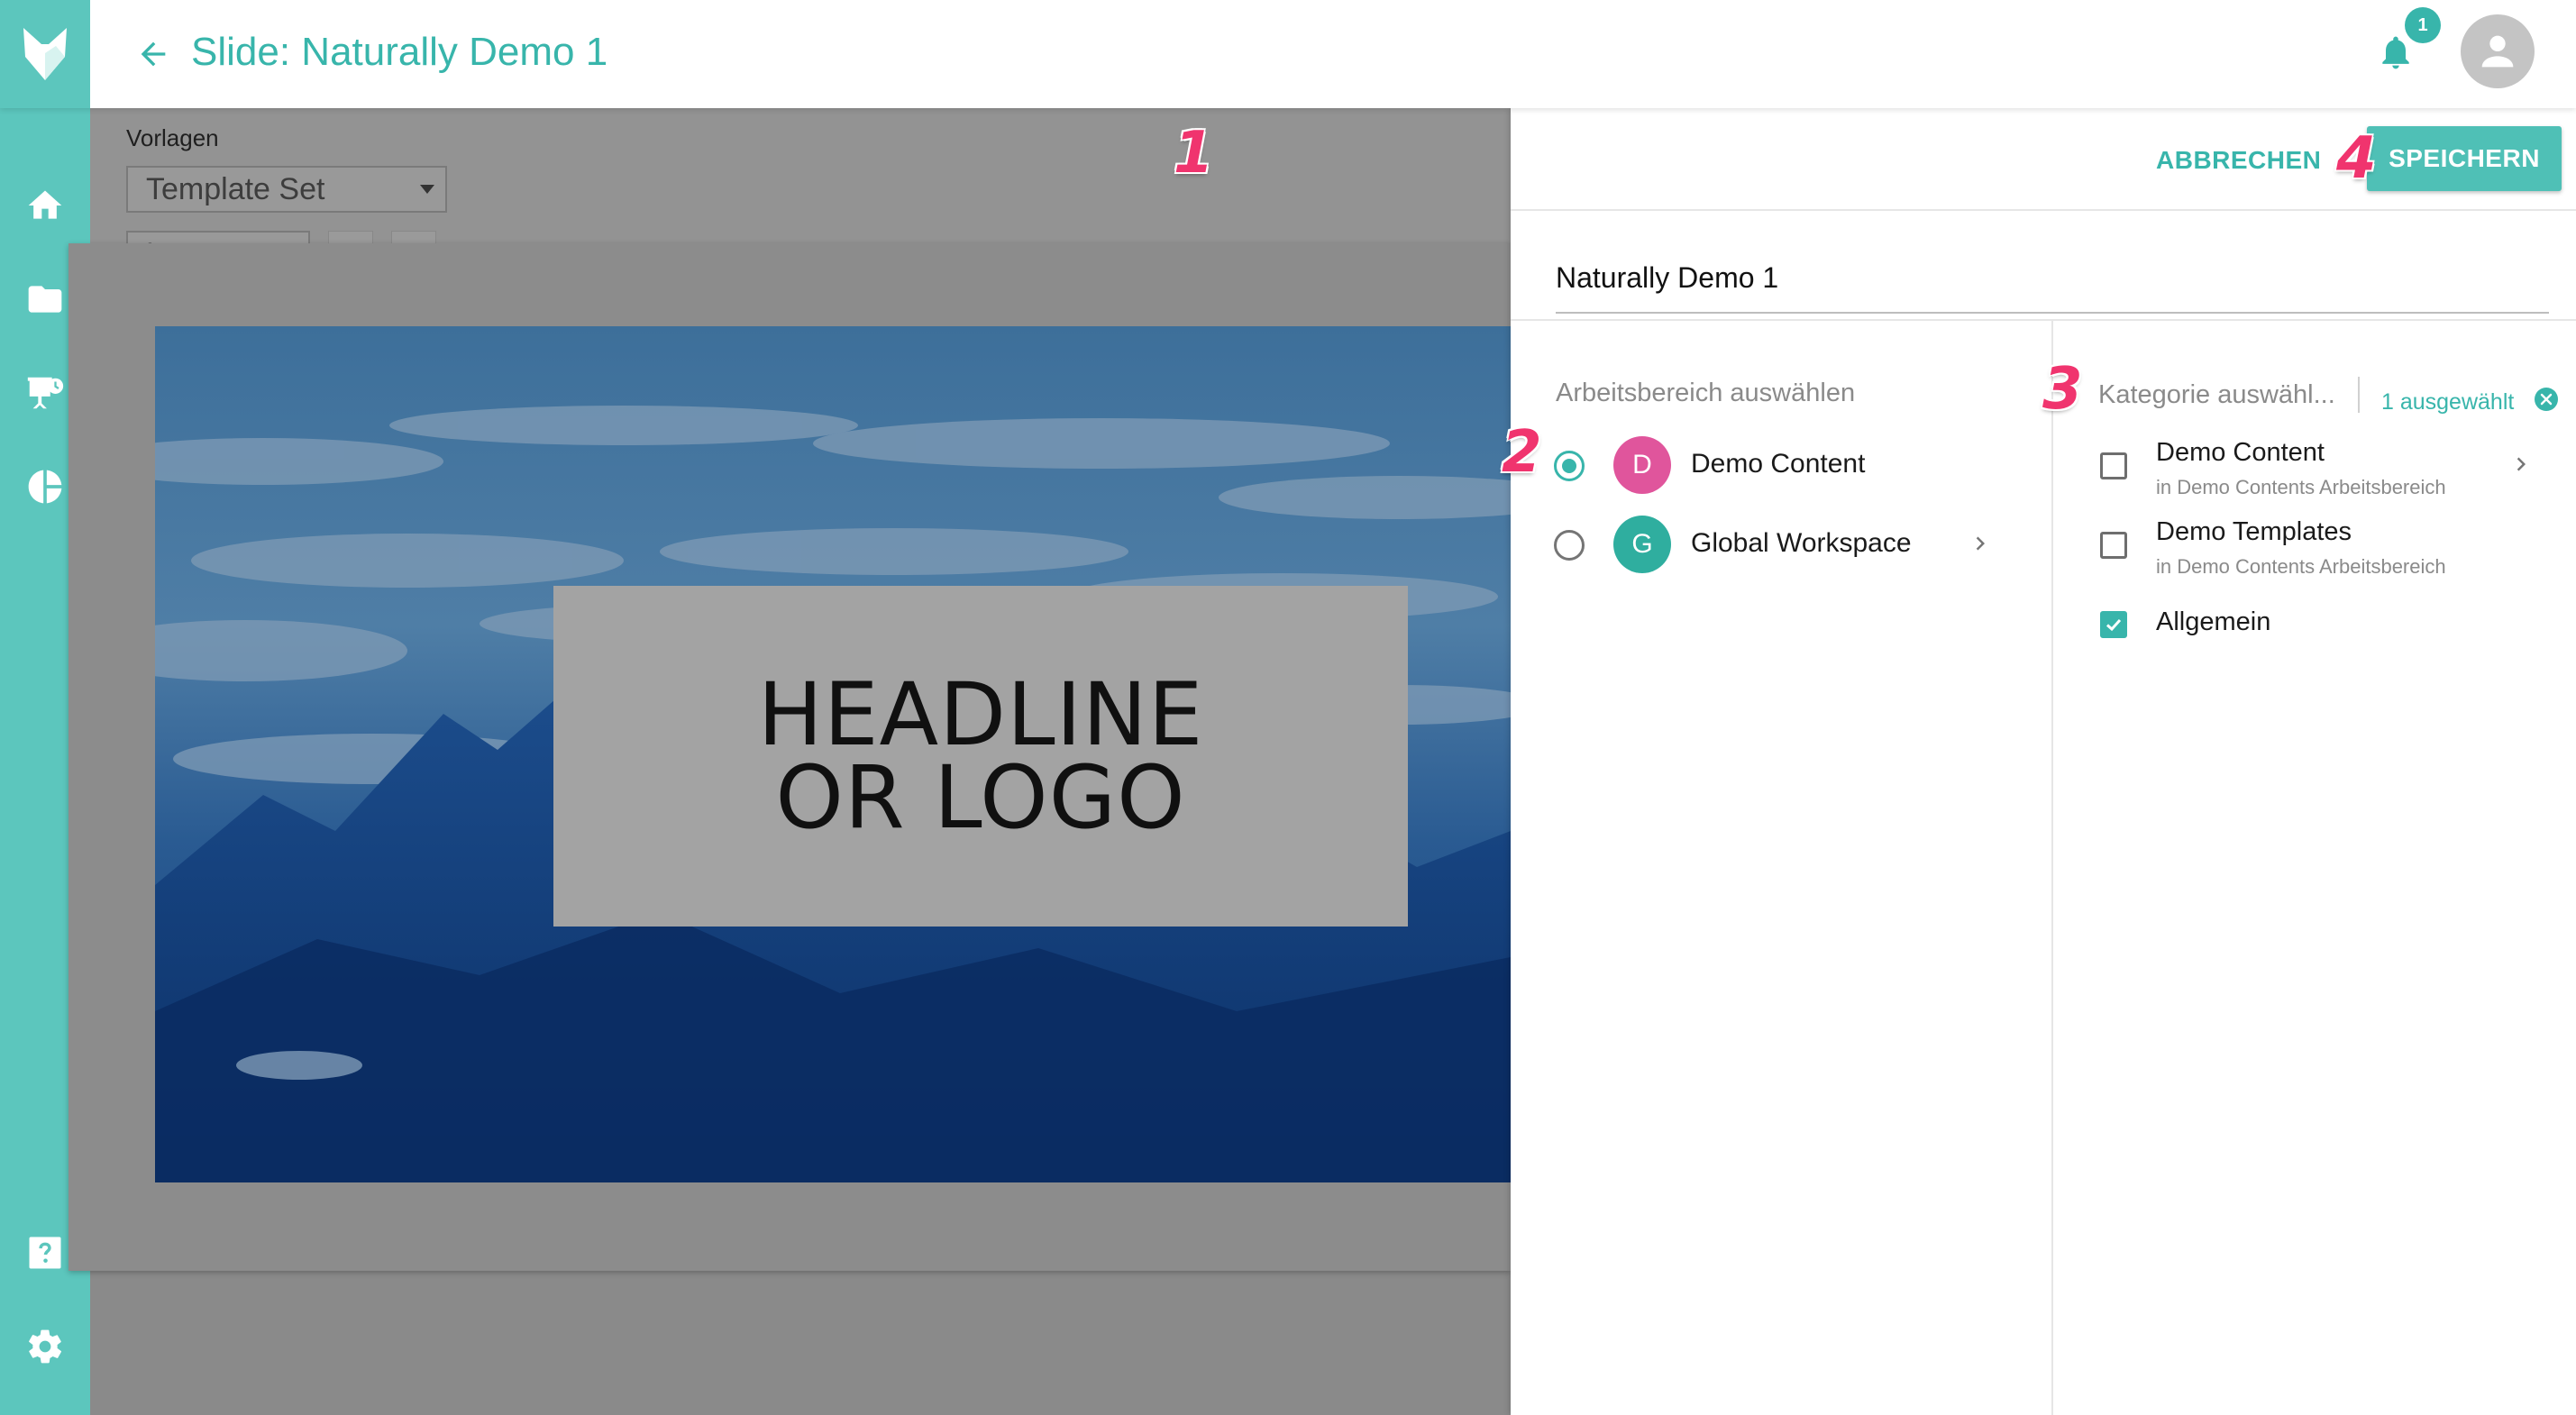 The width and height of the screenshot is (2576, 1415). Describe the element at coordinates (1778, 464) in the screenshot. I see `workspace-label: Demo Content` at that location.